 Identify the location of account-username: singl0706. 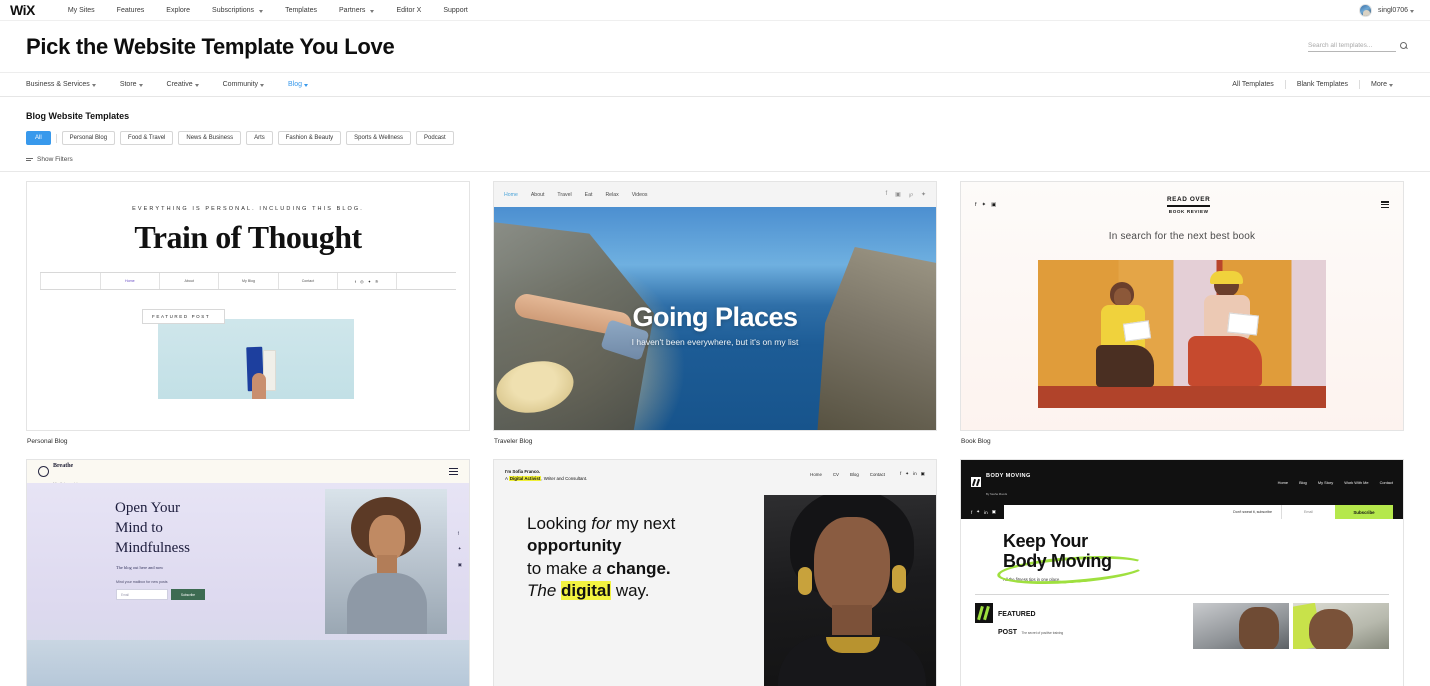
(1396, 10).